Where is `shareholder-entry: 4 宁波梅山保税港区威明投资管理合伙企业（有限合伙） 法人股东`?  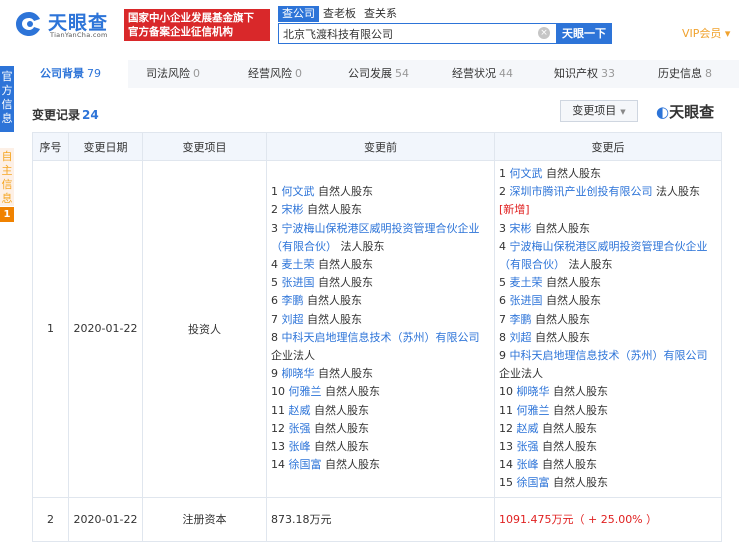 shareholder-entry: 4 宁波梅山保税港区威明投资管理合伙企业（有限合伙） 法人股东 is located at coordinates (608, 256).